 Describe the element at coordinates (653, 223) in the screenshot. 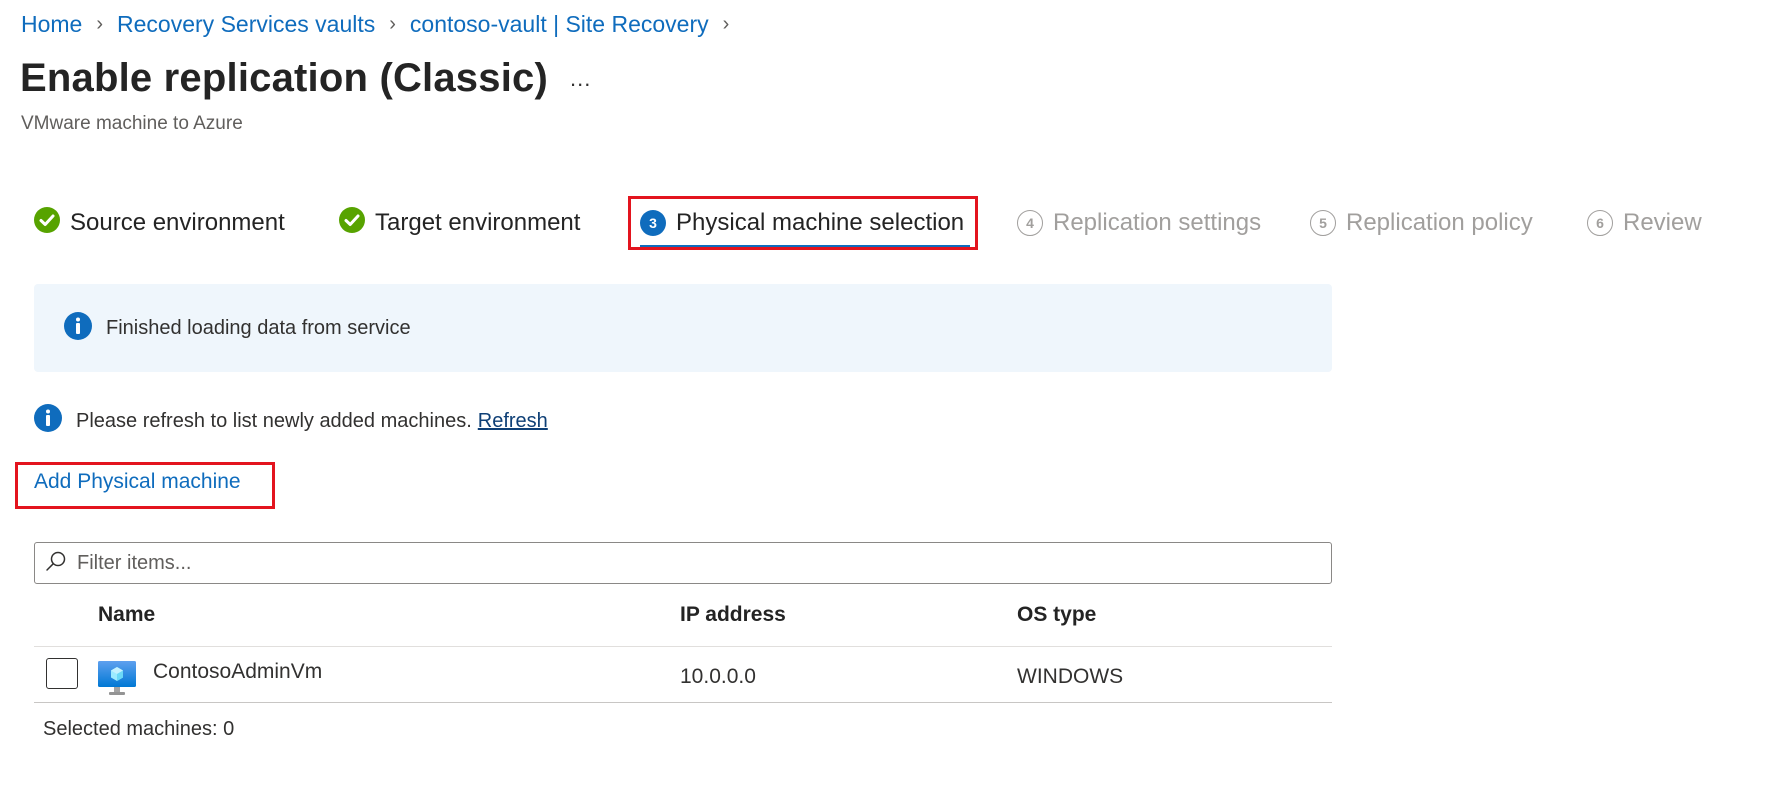

I see `step-number-badge: 3` at that location.